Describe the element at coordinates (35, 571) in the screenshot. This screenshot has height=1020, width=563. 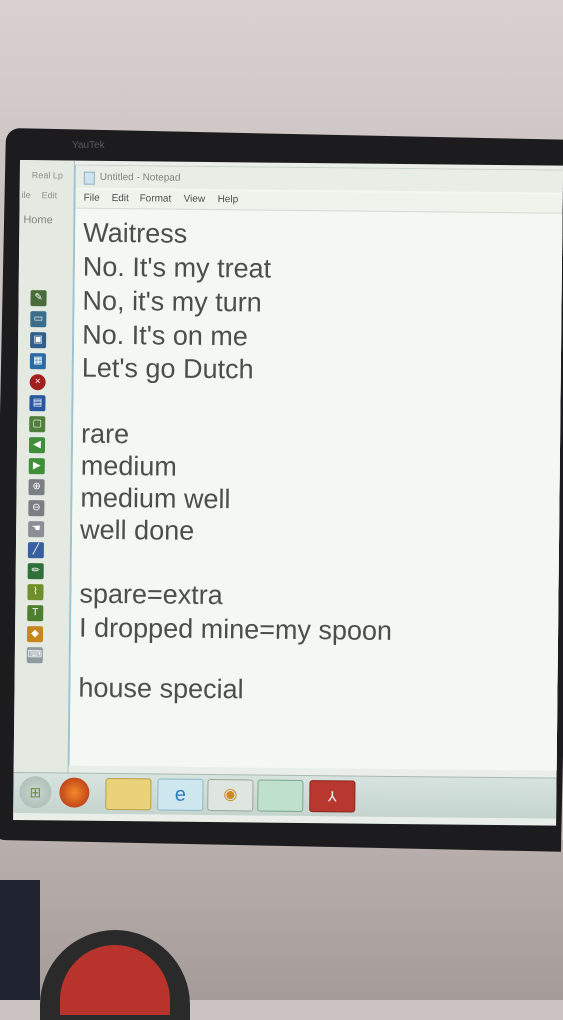
I see `pencil-icon: ✏` at that location.